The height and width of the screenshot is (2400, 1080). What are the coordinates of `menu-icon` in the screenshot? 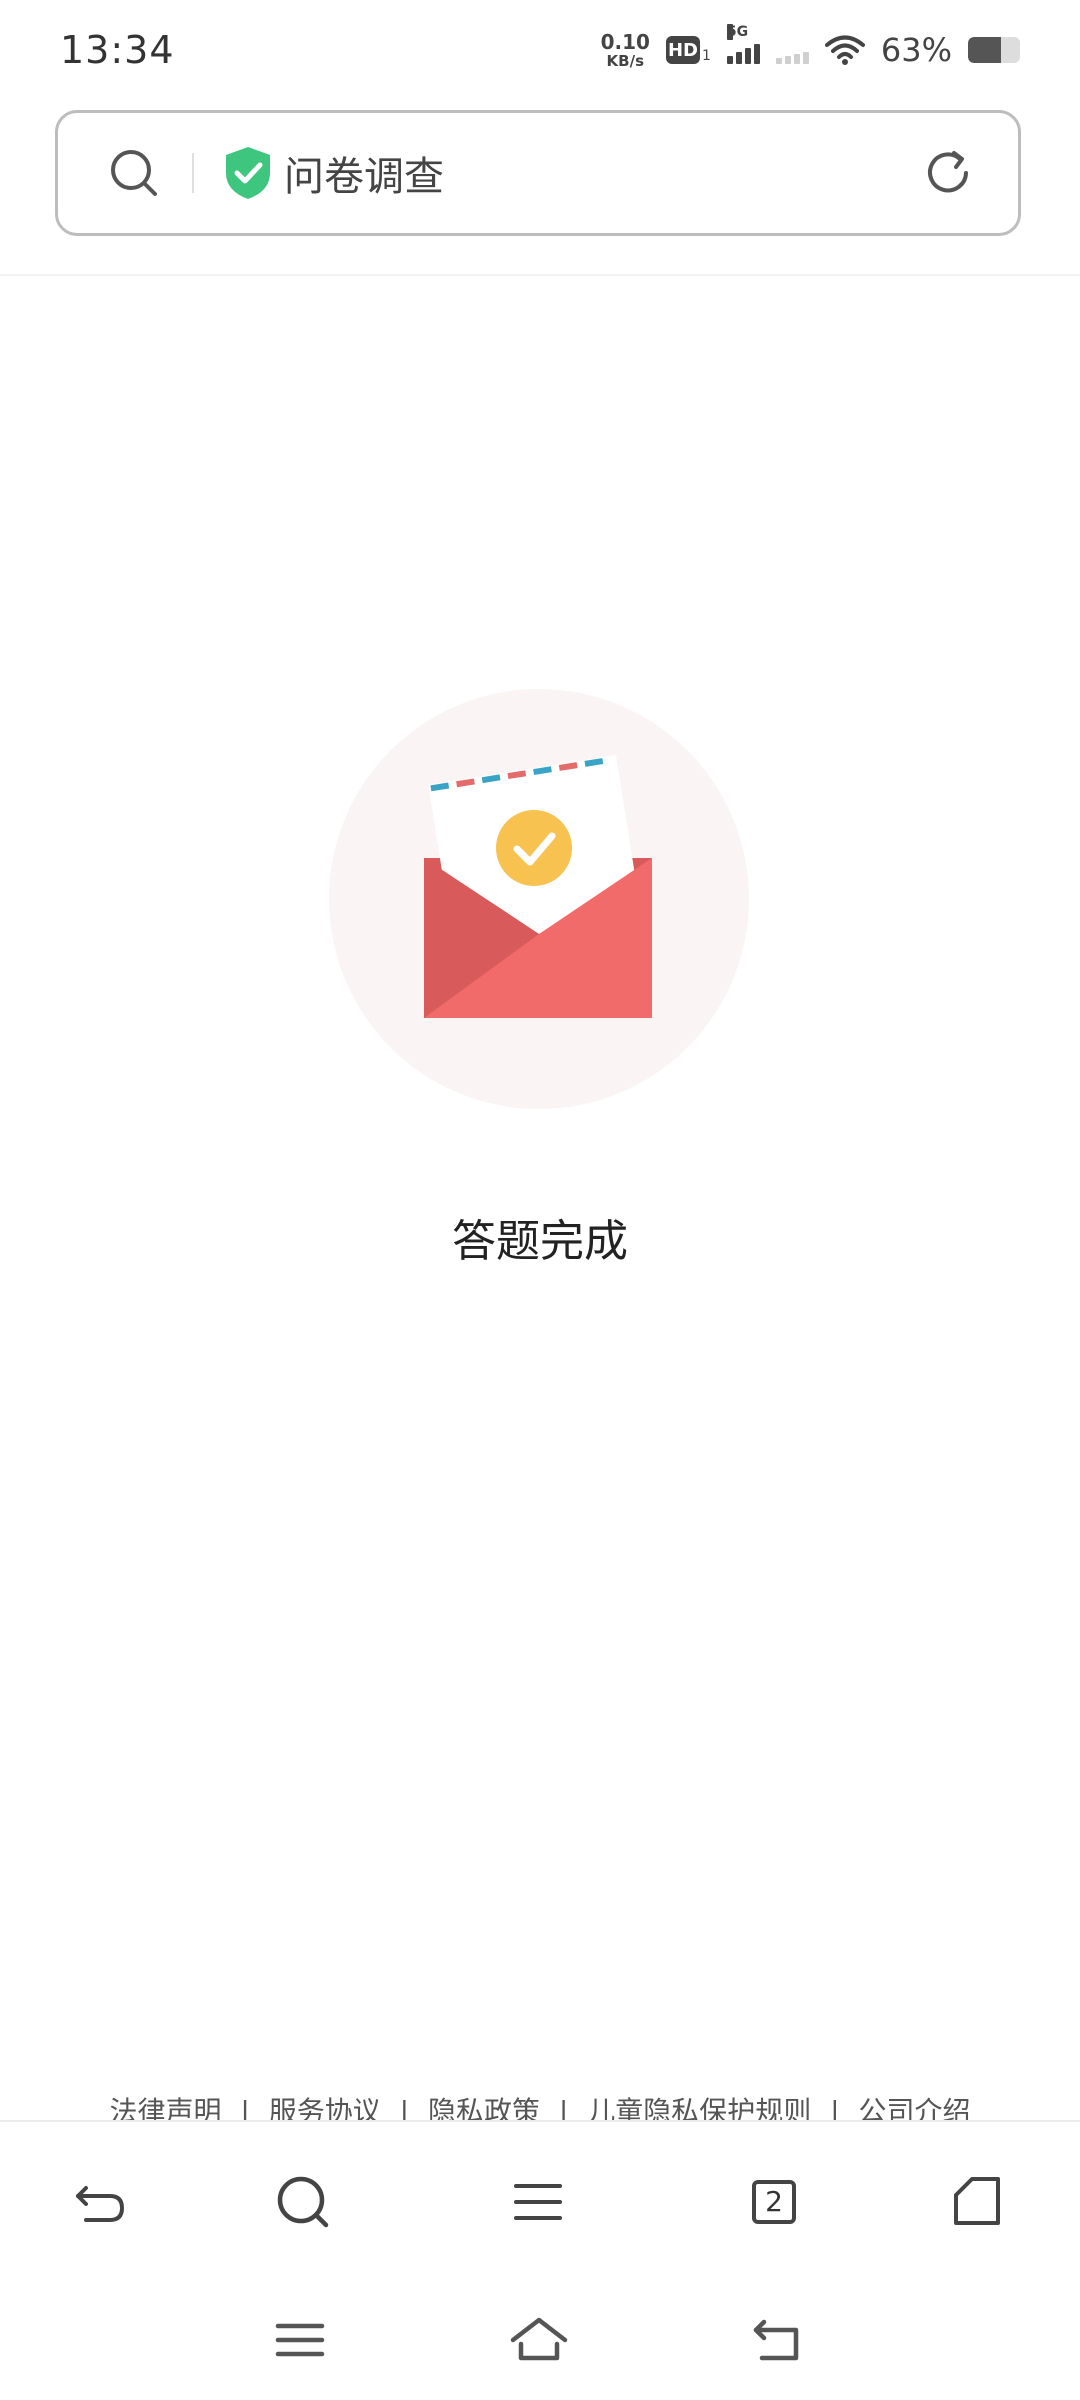 It's located at (538, 2202).